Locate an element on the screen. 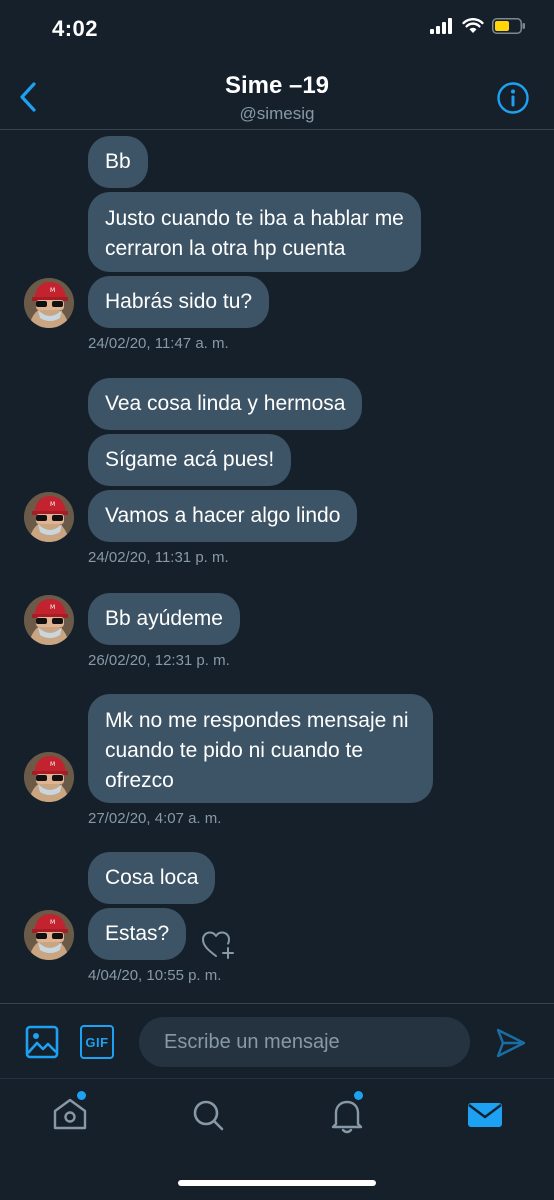 The width and height of the screenshot is (554, 1200). cellular-signal-icon is located at coordinates (441, 26).